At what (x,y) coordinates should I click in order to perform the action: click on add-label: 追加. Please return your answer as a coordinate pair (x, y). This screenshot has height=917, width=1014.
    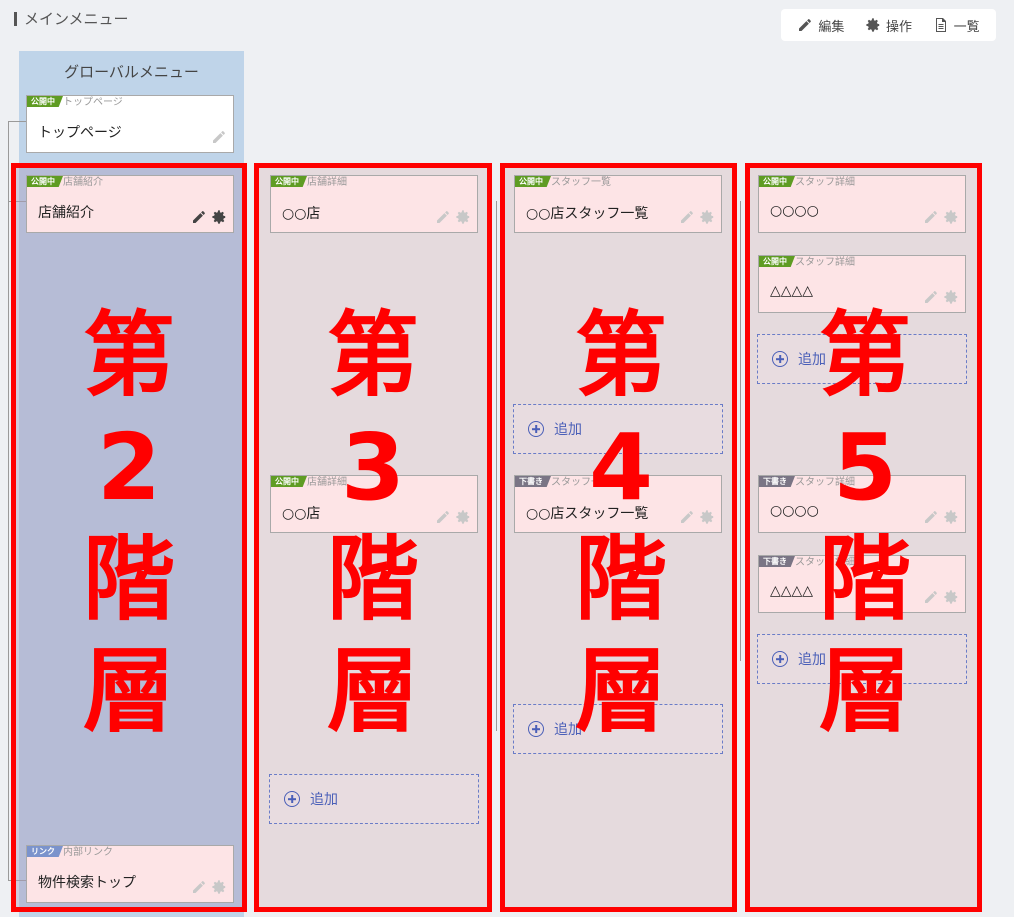
    Looking at the image, I should click on (324, 800).